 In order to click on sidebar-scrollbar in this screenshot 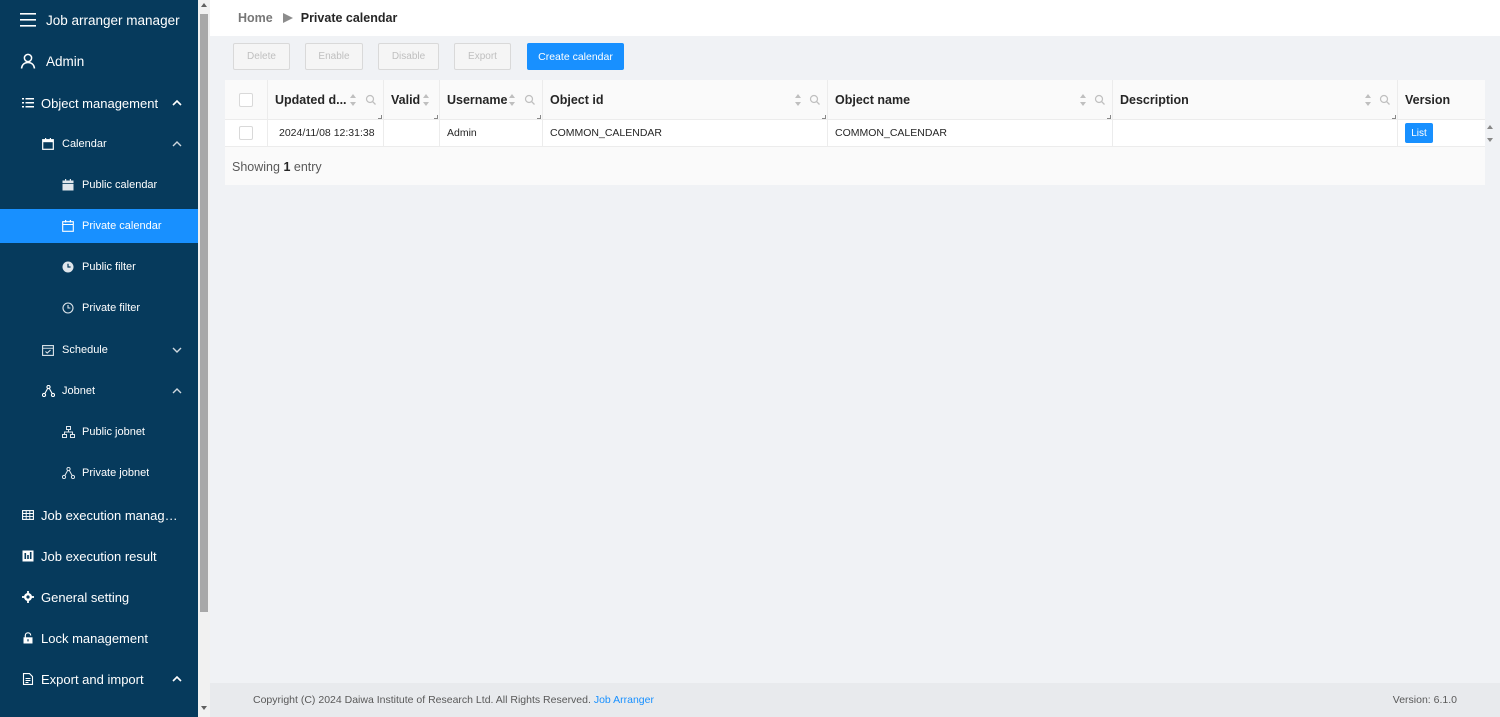, I will do `click(204, 358)`.